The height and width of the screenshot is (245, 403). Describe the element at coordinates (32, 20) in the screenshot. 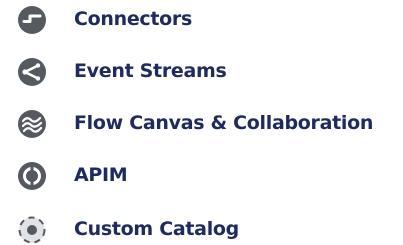

I see `connector-icon` at that location.